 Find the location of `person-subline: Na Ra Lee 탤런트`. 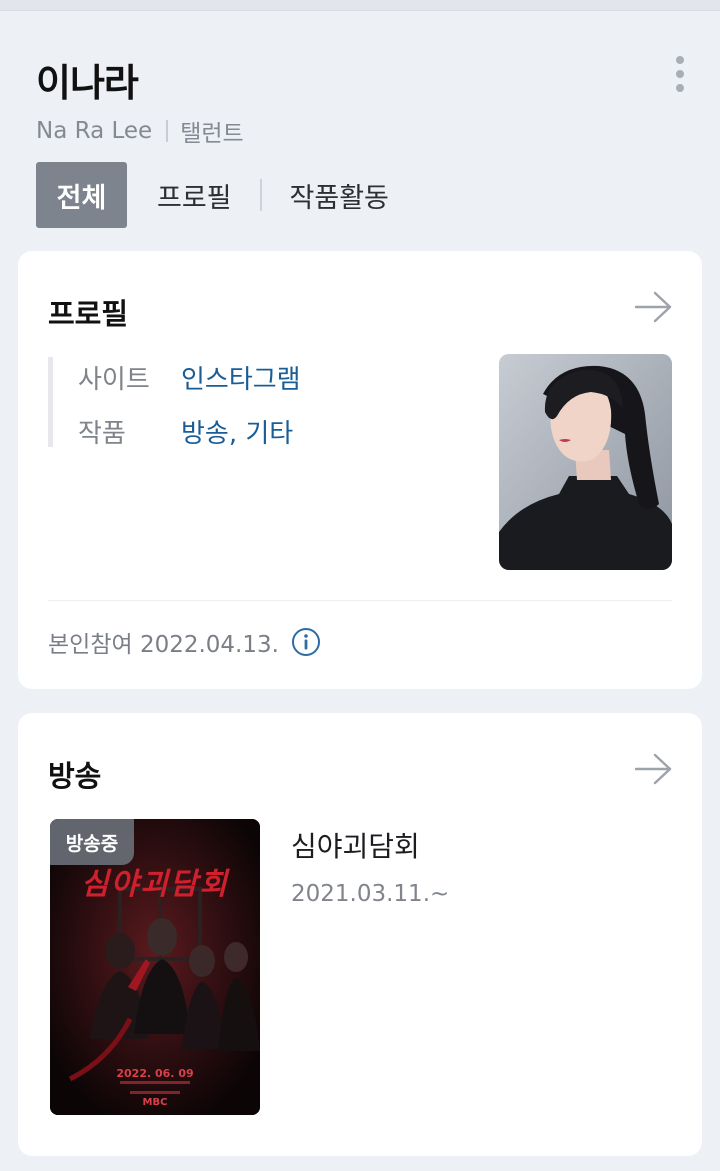

person-subline: Na Ra Lee 탤런트 is located at coordinates (140, 131).